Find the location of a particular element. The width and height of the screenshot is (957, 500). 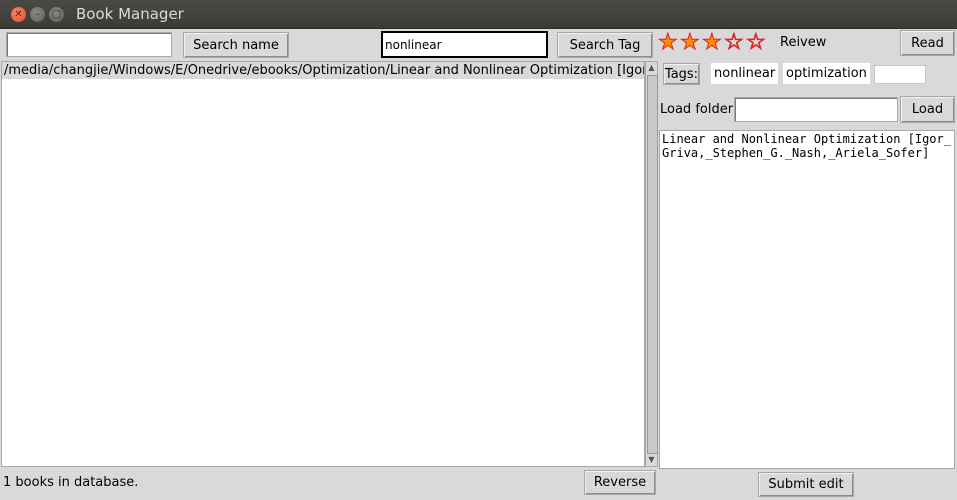

close-icon: ✕ is located at coordinates (18, 14).